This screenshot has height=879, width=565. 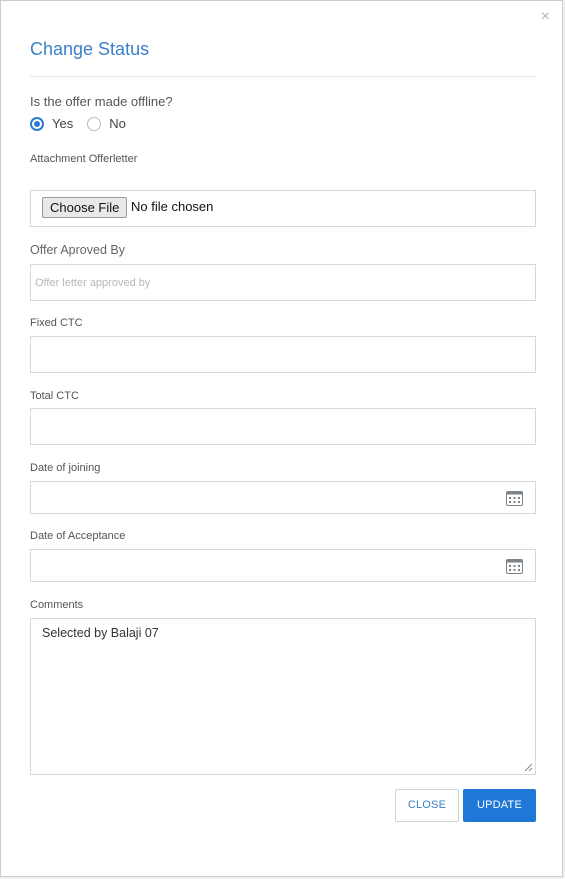 I want to click on approved-by-label: Offer Aproved By, so click(x=77, y=250).